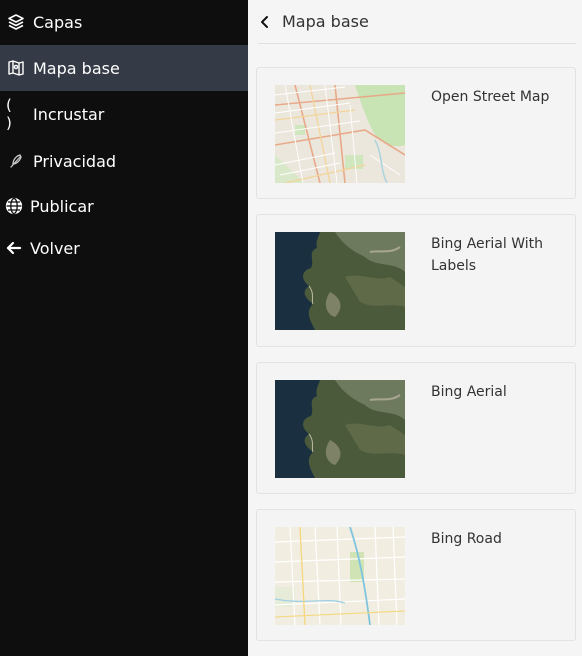 The image size is (582, 656). Describe the element at coordinates (417, 22) in the screenshot. I see `panel-header: Mapa base` at that location.